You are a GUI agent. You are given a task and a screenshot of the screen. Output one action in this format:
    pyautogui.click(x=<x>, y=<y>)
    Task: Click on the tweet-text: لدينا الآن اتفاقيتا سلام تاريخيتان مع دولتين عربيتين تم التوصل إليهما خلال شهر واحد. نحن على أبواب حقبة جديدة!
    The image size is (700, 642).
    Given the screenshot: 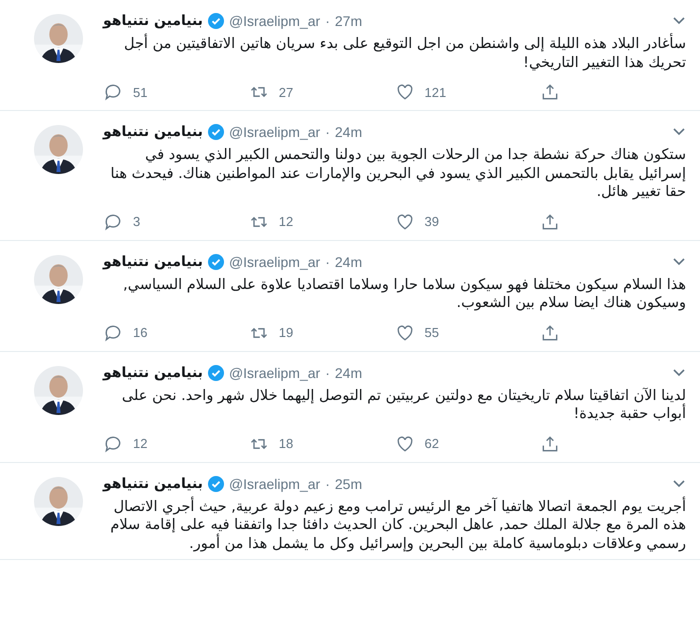 What is the action you would take?
    pyautogui.click(x=403, y=405)
    